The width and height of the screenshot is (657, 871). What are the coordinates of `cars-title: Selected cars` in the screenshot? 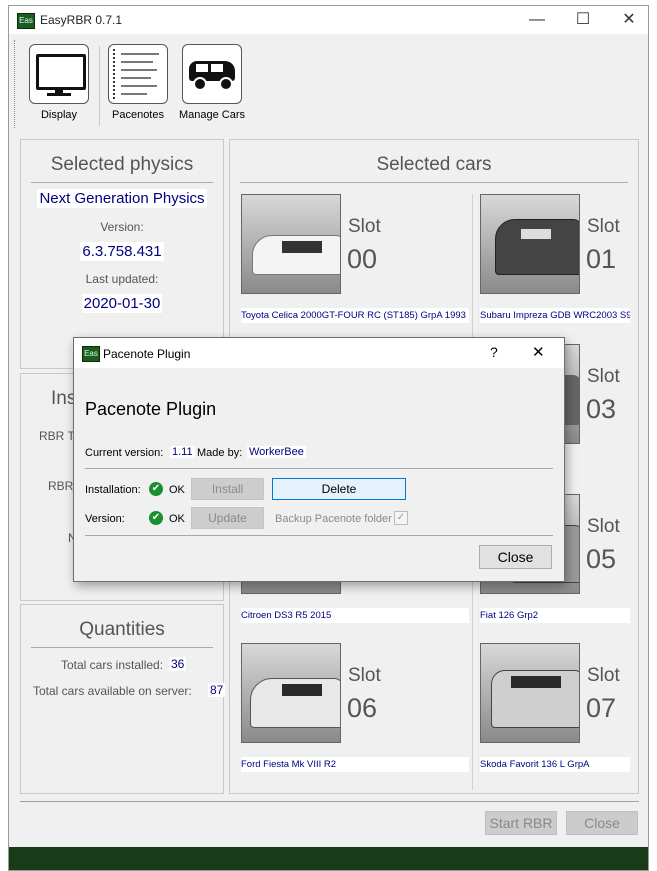 It's located at (434, 164).